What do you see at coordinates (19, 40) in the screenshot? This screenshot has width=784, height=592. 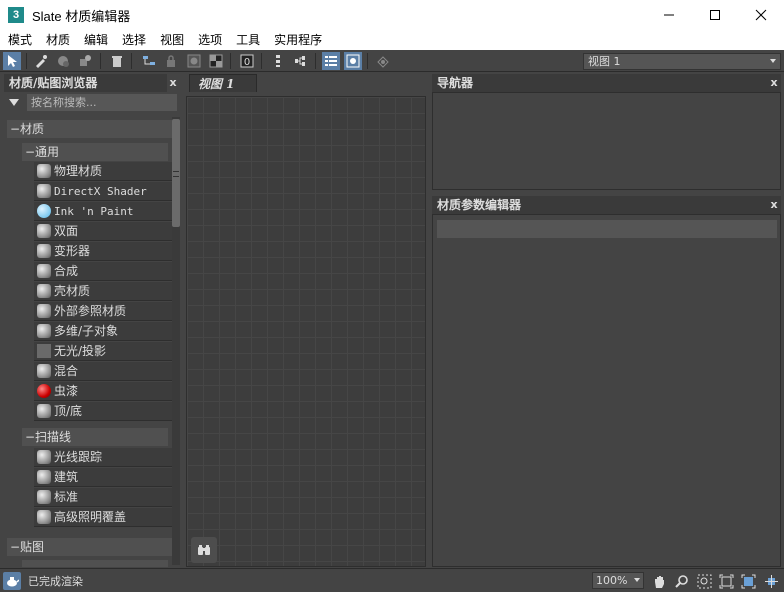 I see `menu-mode: 模式` at bounding box center [19, 40].